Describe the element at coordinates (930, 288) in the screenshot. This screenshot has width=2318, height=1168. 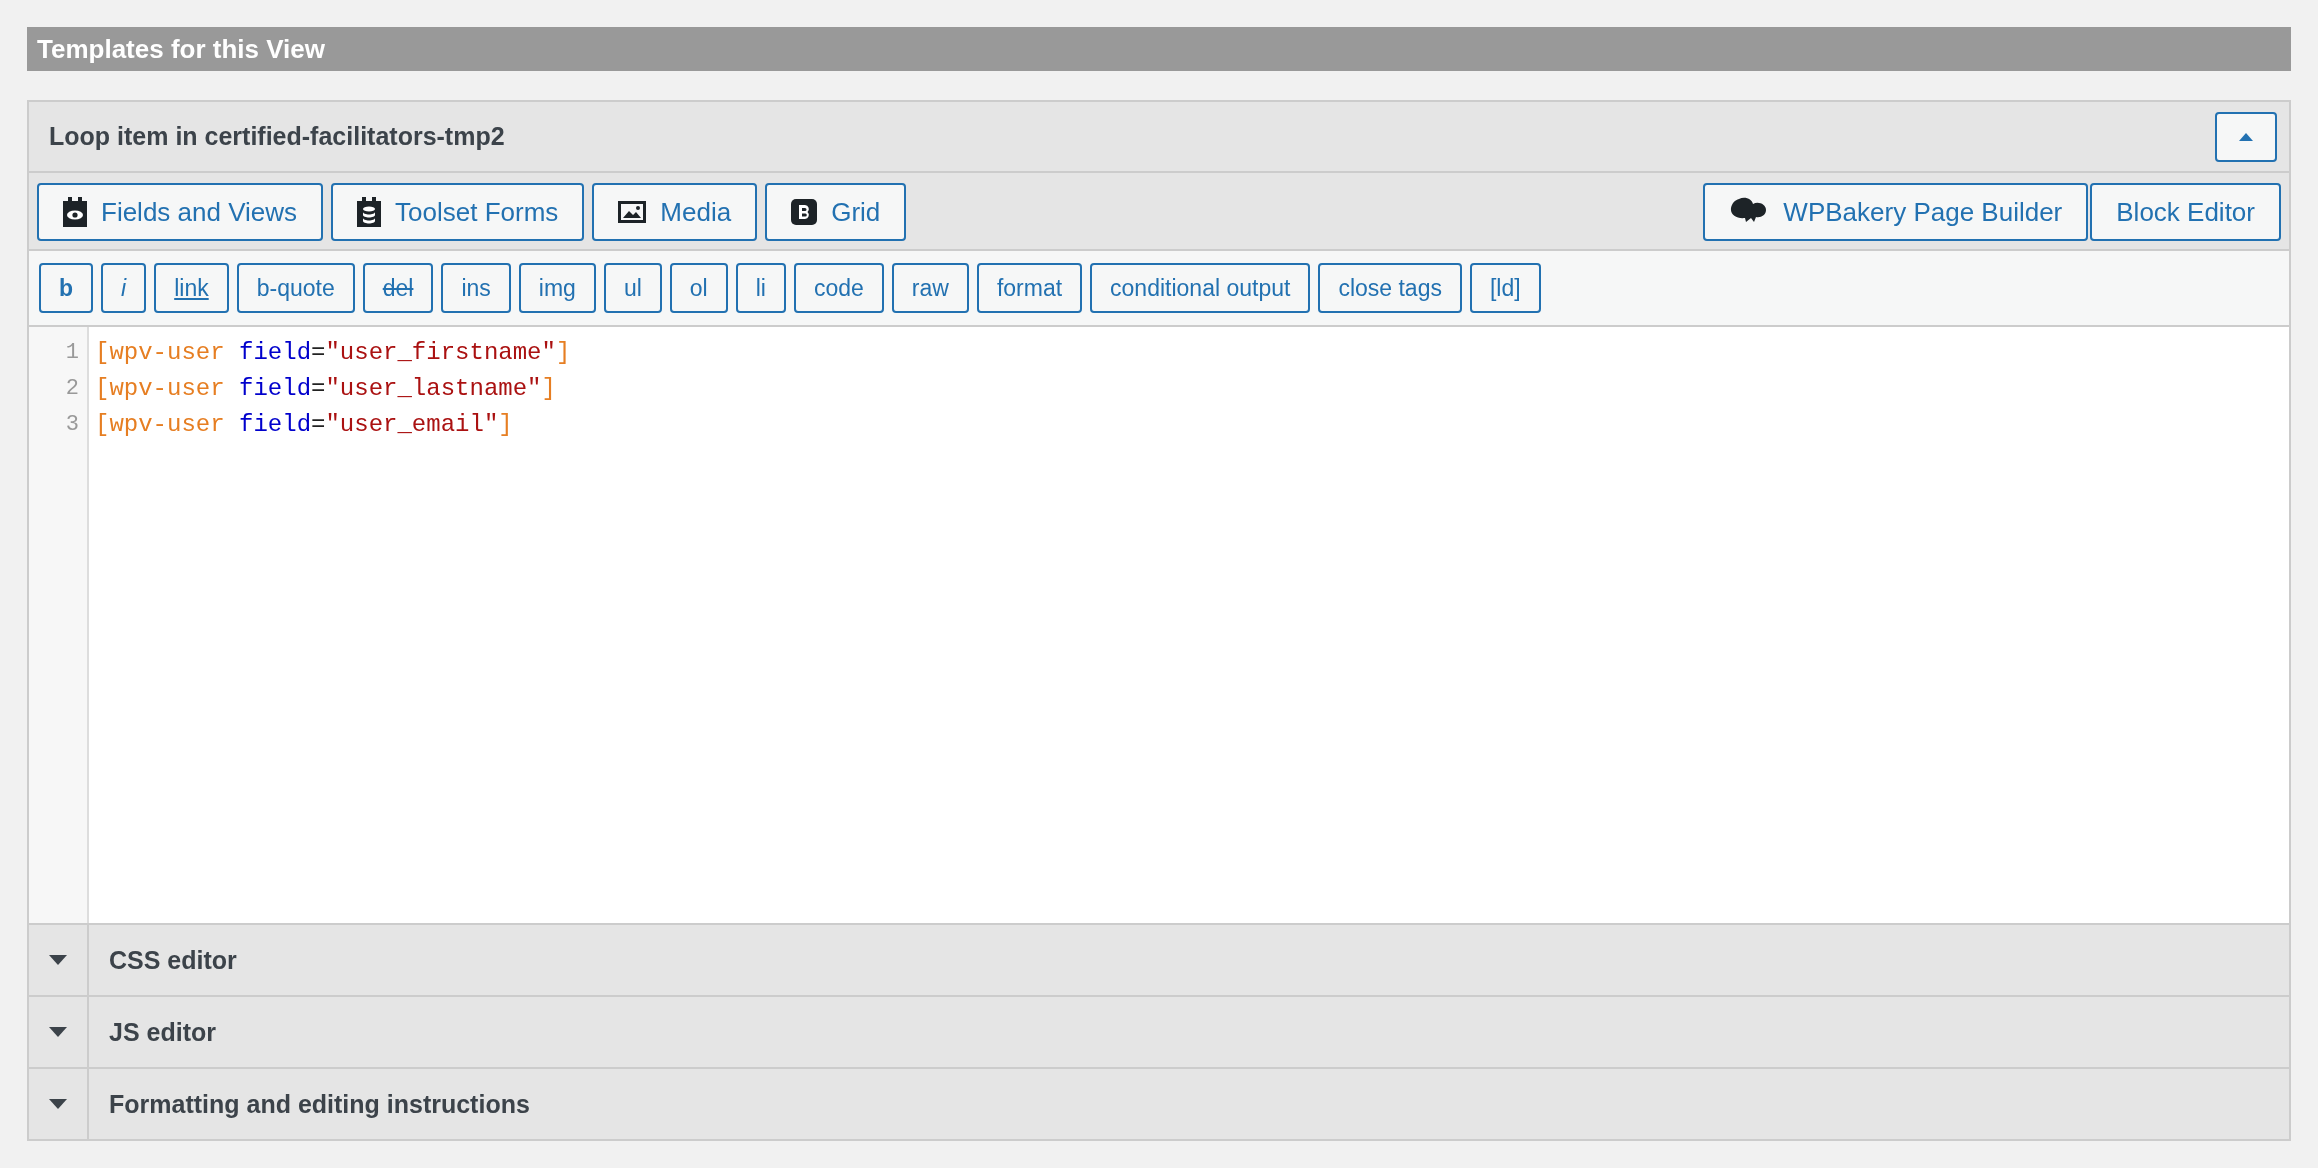
I see `quicktag-button: raw` at that location.